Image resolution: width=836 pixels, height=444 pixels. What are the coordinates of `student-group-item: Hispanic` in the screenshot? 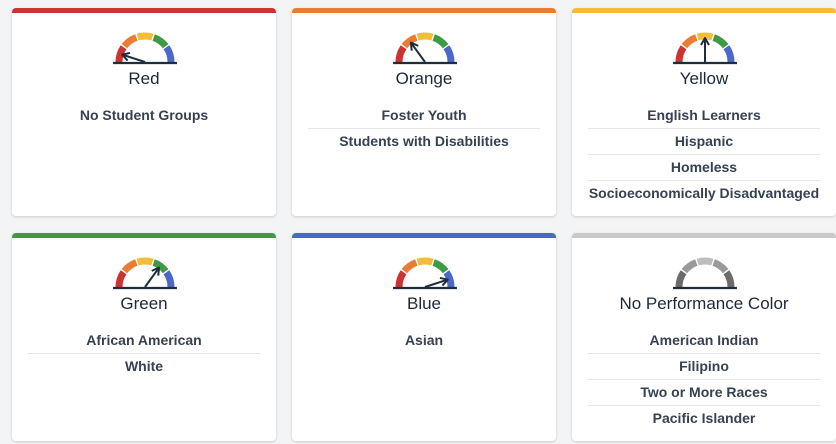 It's located at (704, 142).